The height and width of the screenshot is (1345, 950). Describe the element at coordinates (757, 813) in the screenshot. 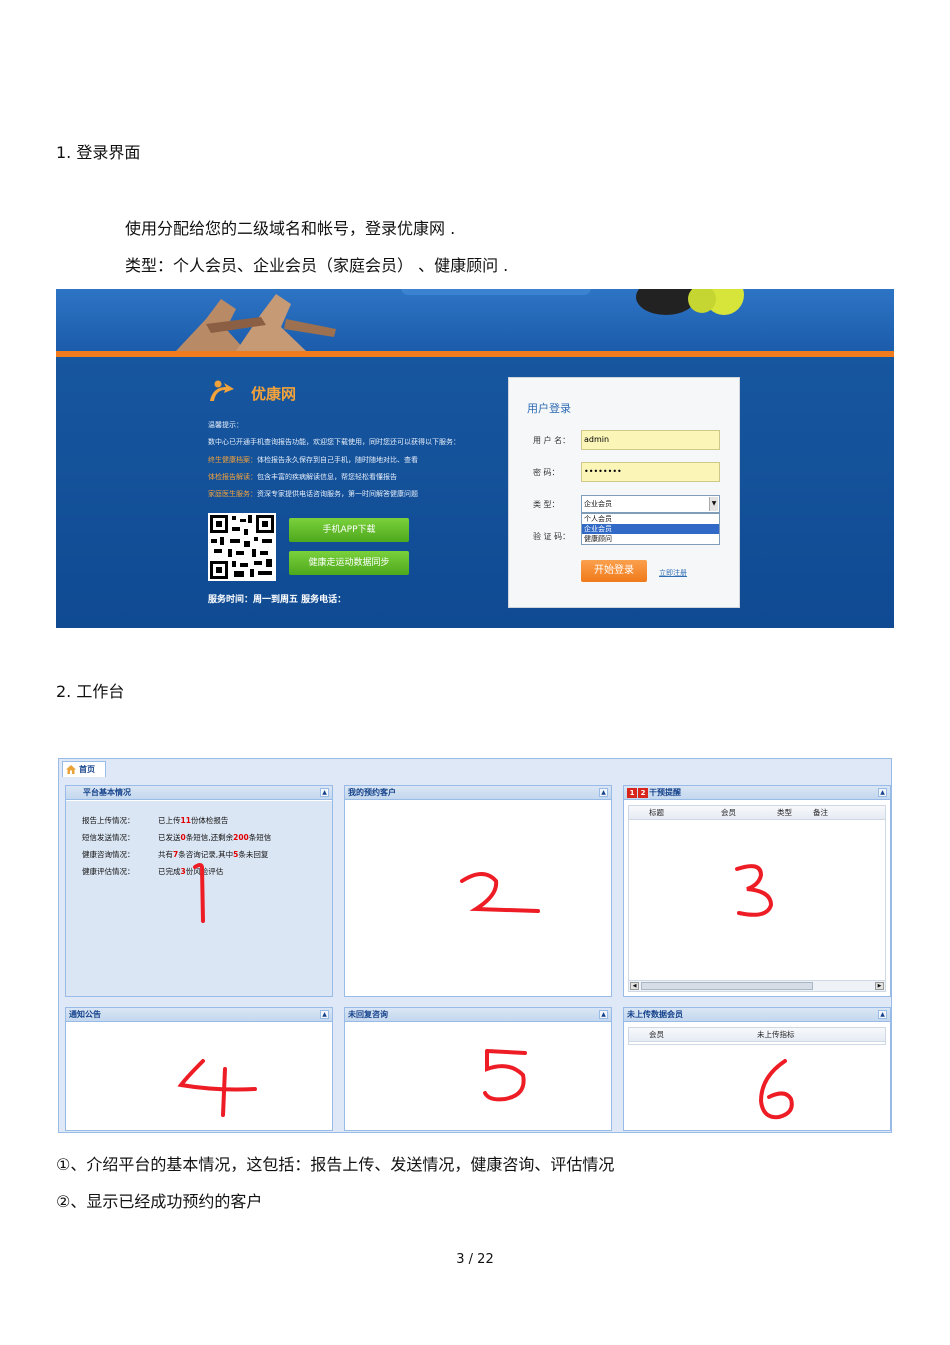

I see `grid-header: 标题 会员 类型 备注` at that location.